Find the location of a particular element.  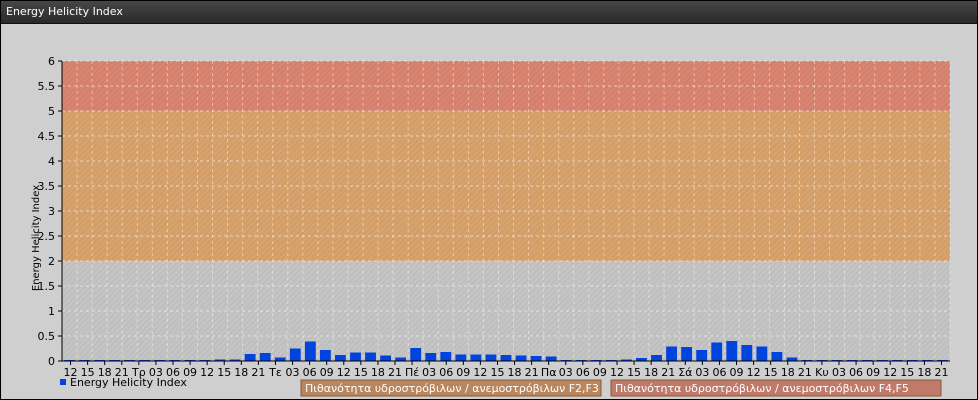

y-tick-label: 0.5 is located at coordinates (47, 336).